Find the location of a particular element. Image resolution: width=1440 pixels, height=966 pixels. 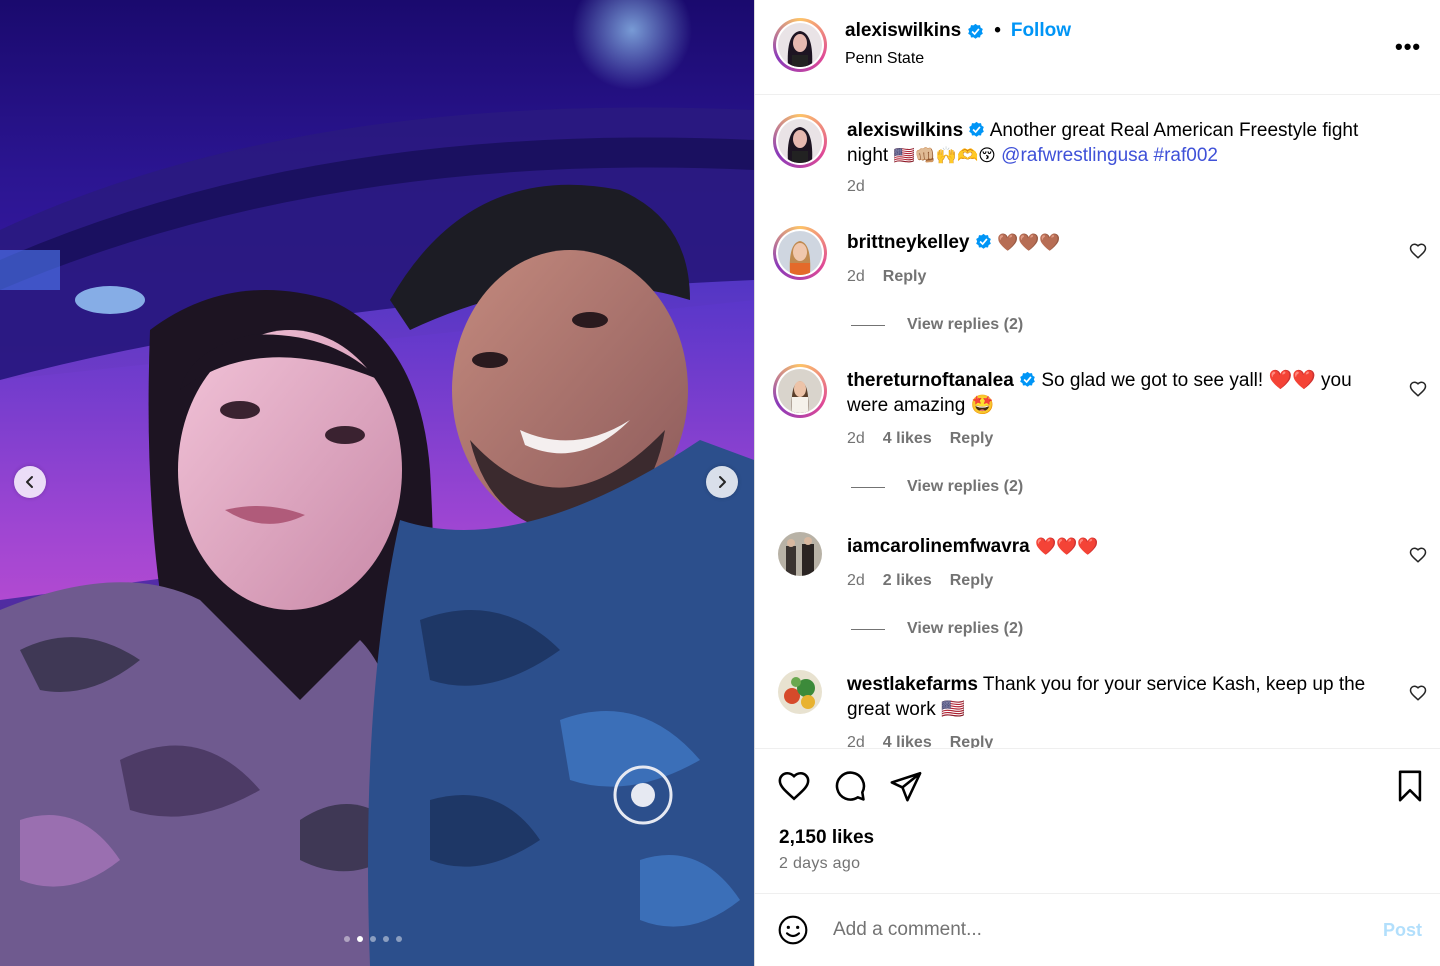

post-header: alexiswilkins • Follow Penn State ••• is located at coordinates (1097, 47).